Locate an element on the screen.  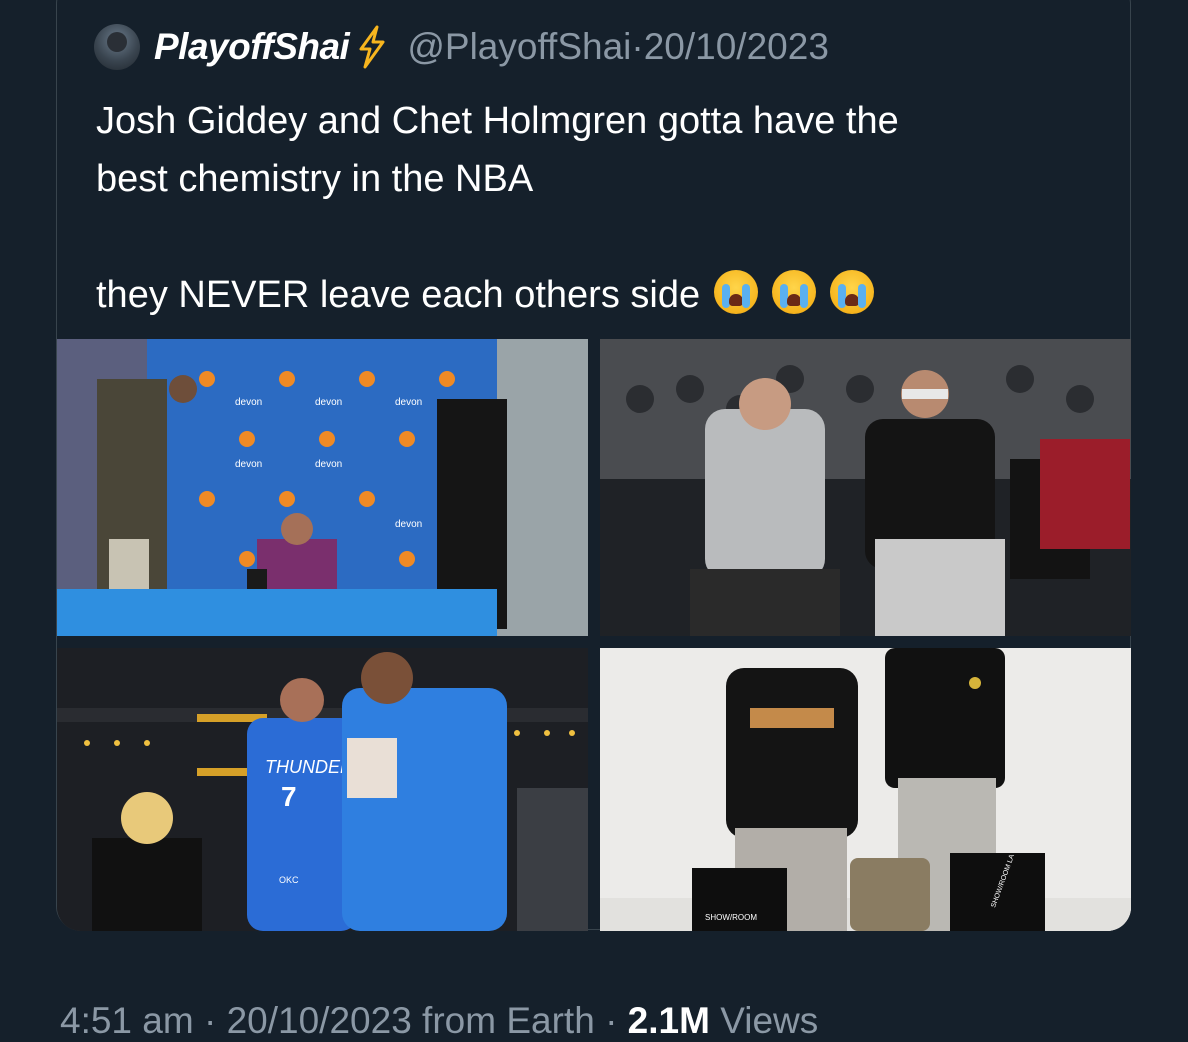
display-name: PlayoffShai is located at coordinates (252, 47).